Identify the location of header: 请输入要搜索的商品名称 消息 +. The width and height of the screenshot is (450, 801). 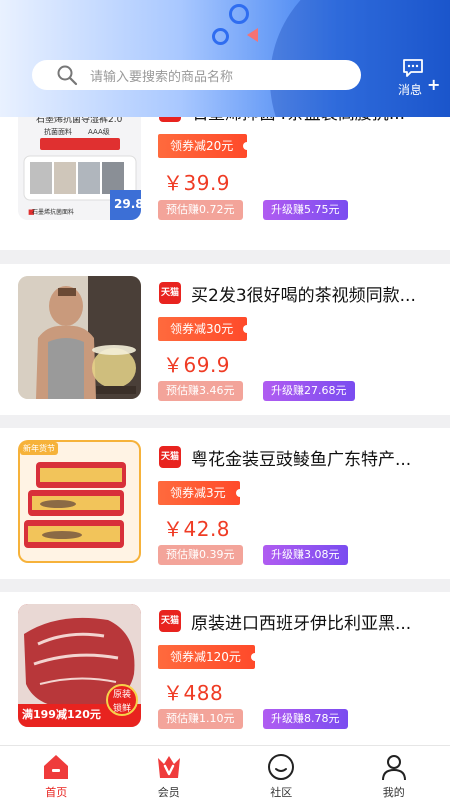
(225, 58).